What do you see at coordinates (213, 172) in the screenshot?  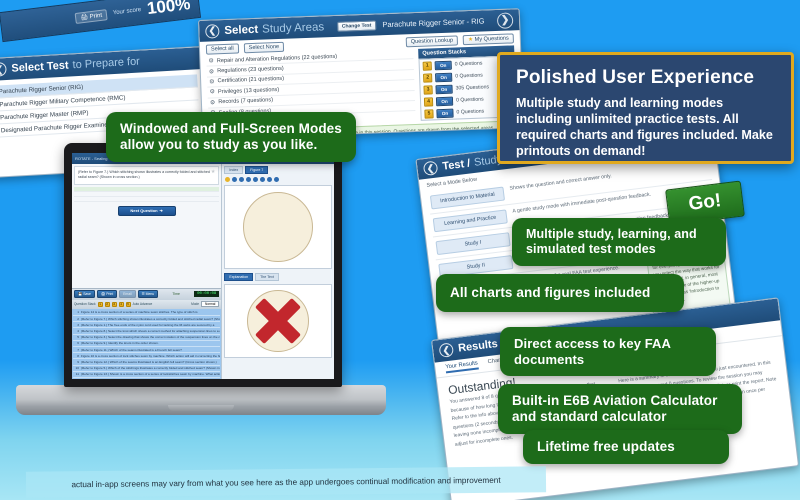 I see `star-icon: ★` at bounding box center [213, 172].